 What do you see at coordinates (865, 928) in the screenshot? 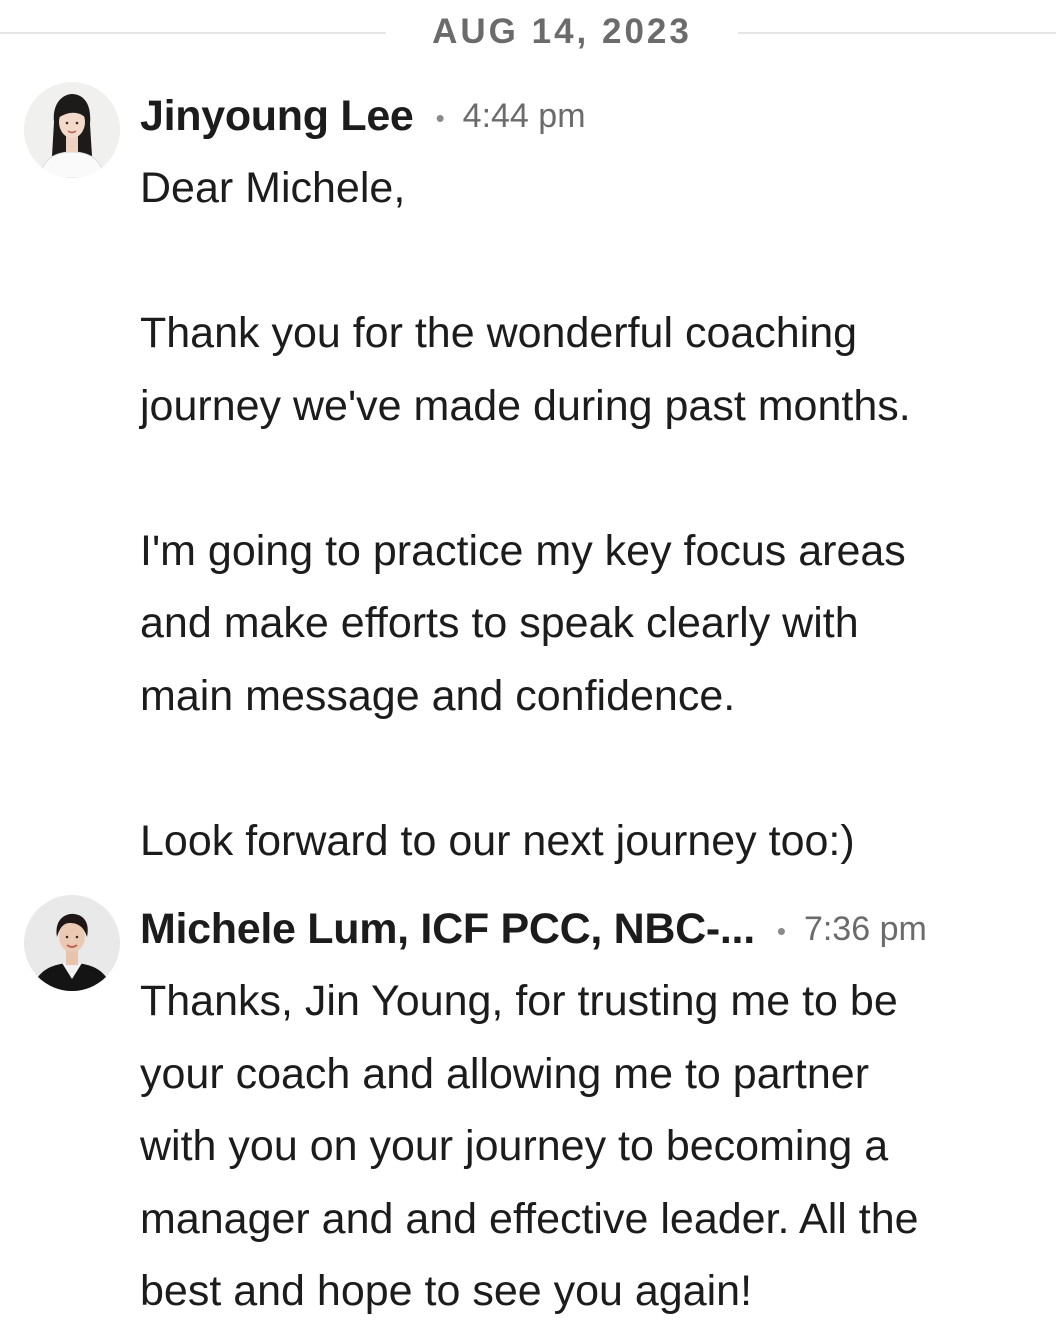
I see `message-time: 7:36 pm` at bounding box center [865, 928].